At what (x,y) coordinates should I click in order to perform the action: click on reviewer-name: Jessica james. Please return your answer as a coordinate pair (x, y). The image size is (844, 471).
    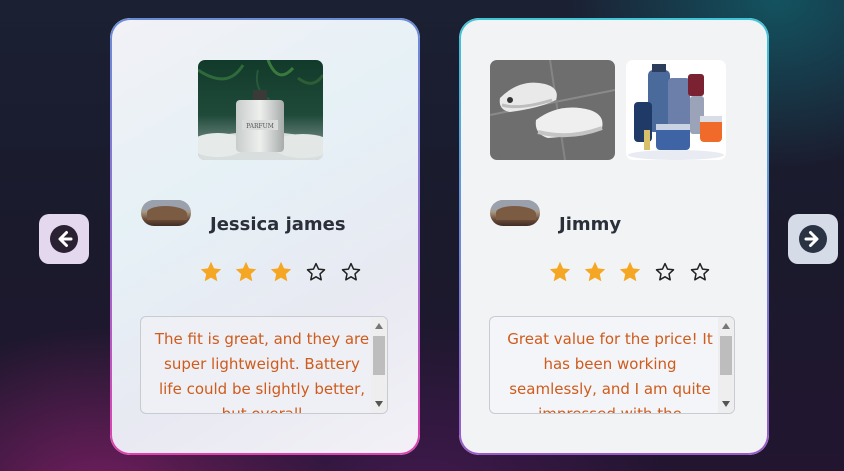
    Looking at the image, I should click on (278, 224).